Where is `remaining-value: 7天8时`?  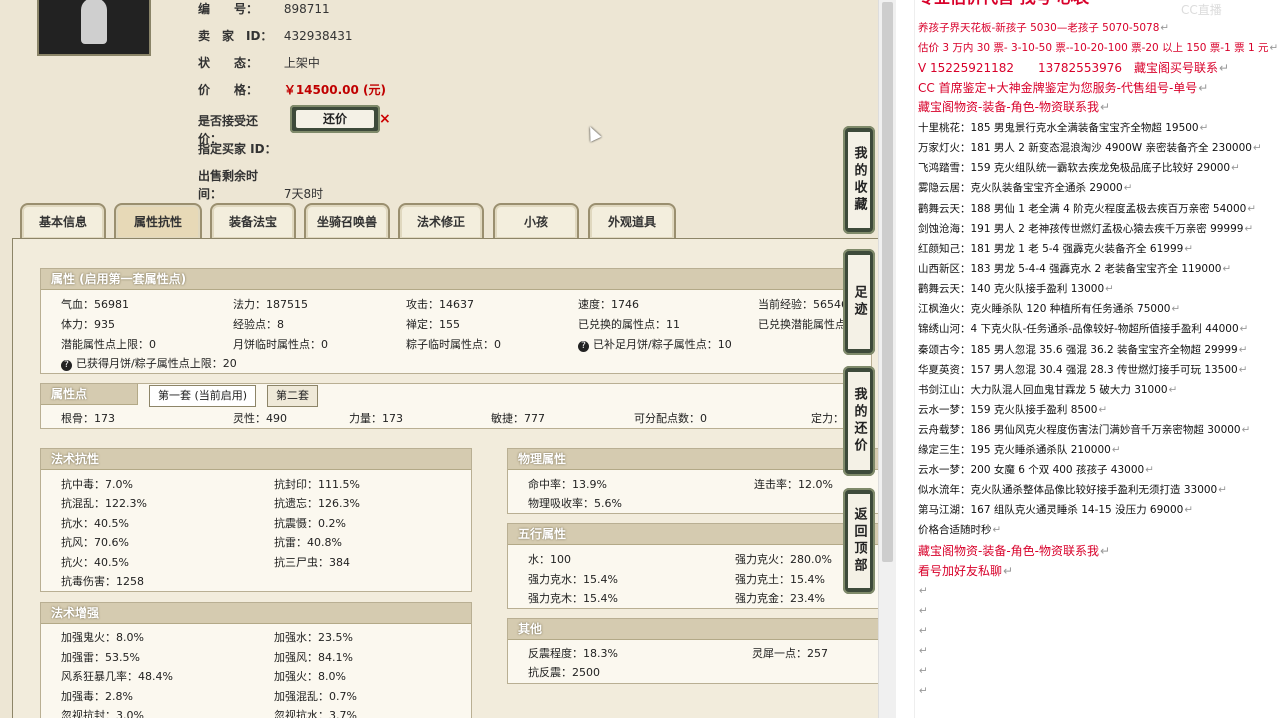 remaining-value: 7天8时 is located at coordinates (303, 194).